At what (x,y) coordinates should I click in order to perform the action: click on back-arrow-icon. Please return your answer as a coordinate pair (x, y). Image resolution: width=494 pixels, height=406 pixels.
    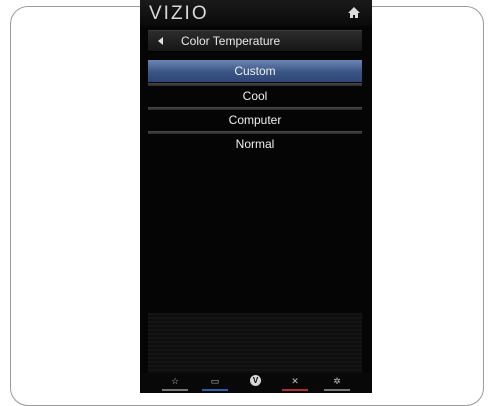
    Looking at the image, I should click on (160, 41).